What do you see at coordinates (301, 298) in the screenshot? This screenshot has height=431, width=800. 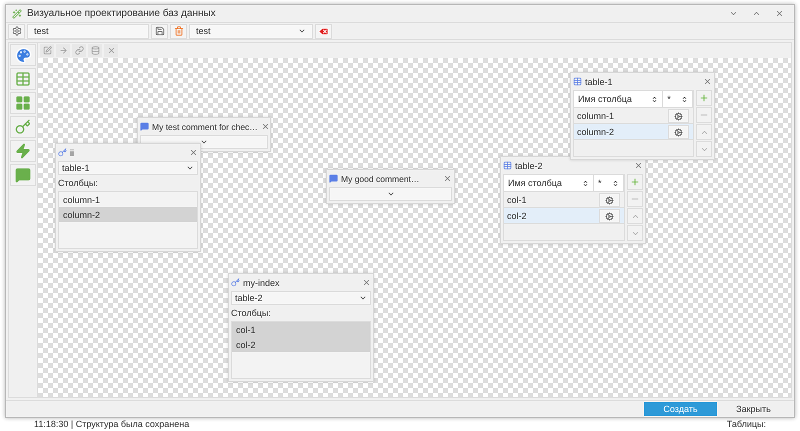 I see `table-dropdown: table-2` at bounding box center [301, 298].